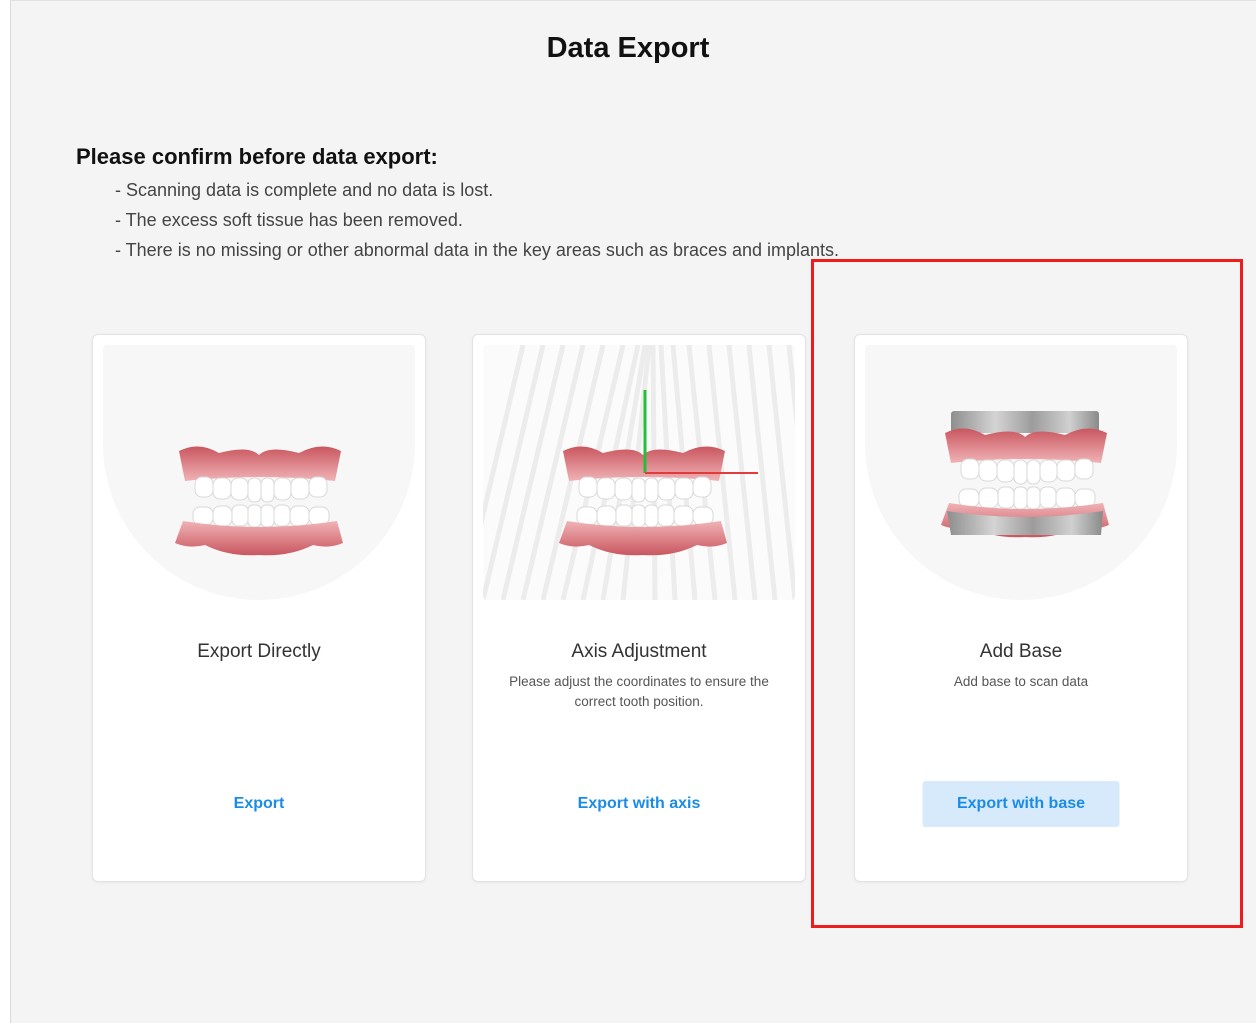 This screenshot has height=1023, width=1256. Describe the element at coordinates (628, 48) in the screenshot. I see `page-title: Data Export` at that location.